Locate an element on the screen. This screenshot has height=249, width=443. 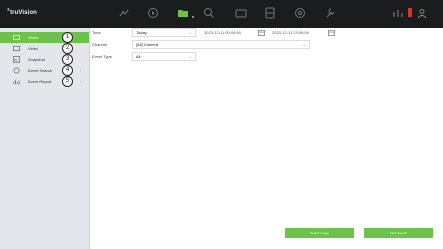
sidebar-item-event-search: Event Search 4 › is located at coordinates (44, 70).